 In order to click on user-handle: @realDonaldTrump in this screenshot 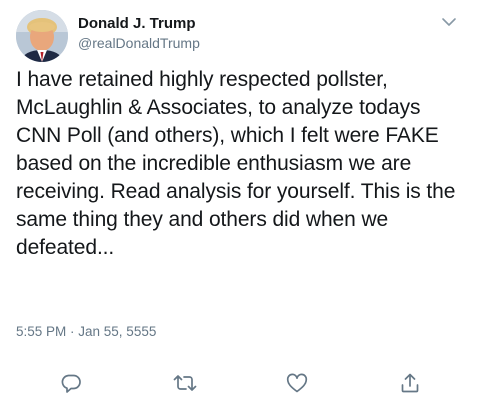, I will do `click(139, 43)`.